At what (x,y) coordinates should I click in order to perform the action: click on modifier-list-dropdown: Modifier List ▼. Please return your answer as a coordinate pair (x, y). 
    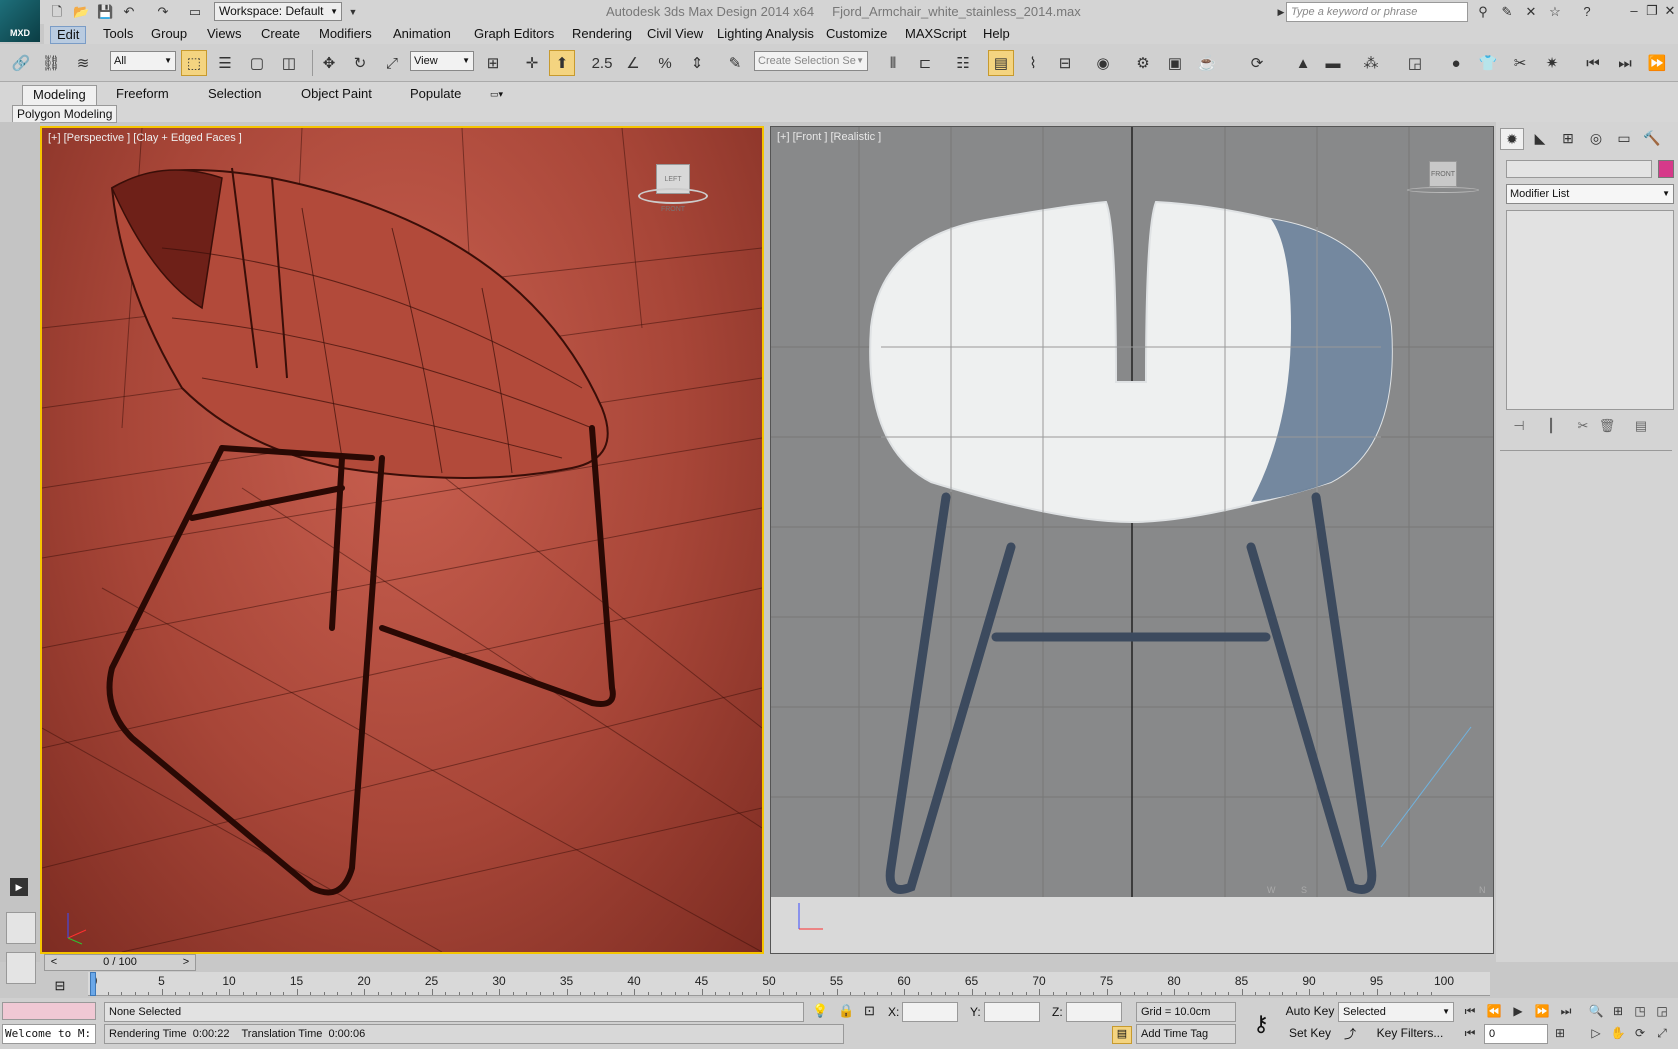
    Looking at the image, I should click on (1590, 194).